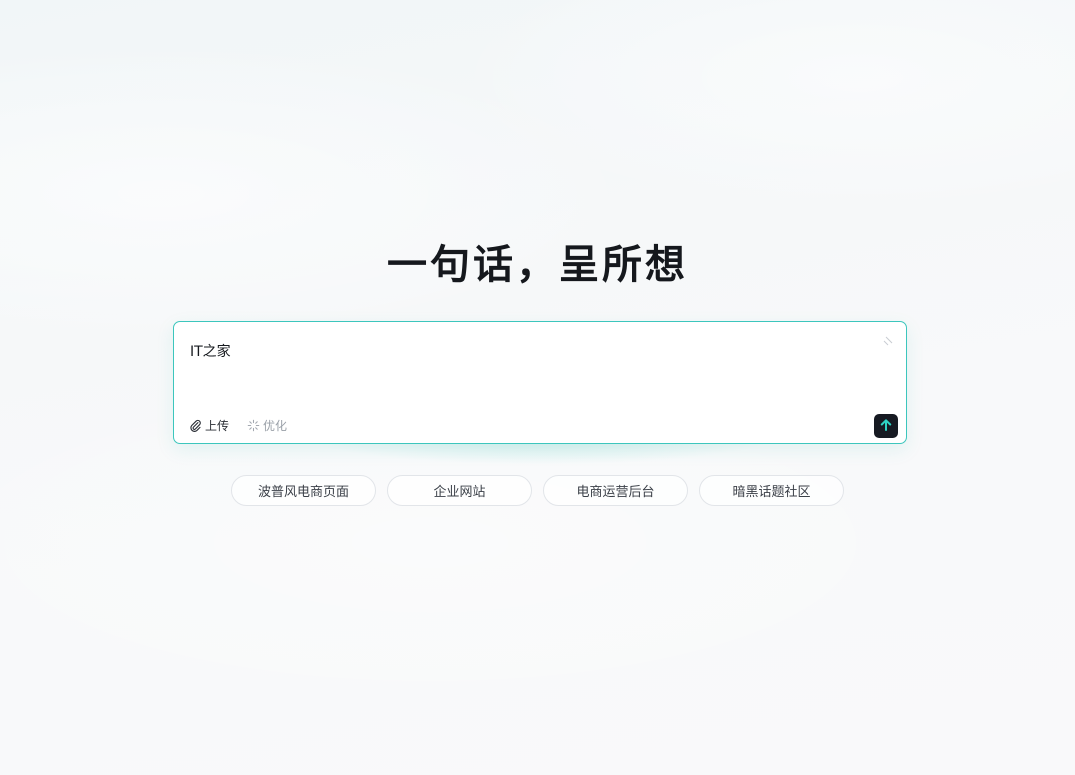 This screenshot has height=775, width=1075. I want to click on optimize-label: 优化, so click(275, 426).